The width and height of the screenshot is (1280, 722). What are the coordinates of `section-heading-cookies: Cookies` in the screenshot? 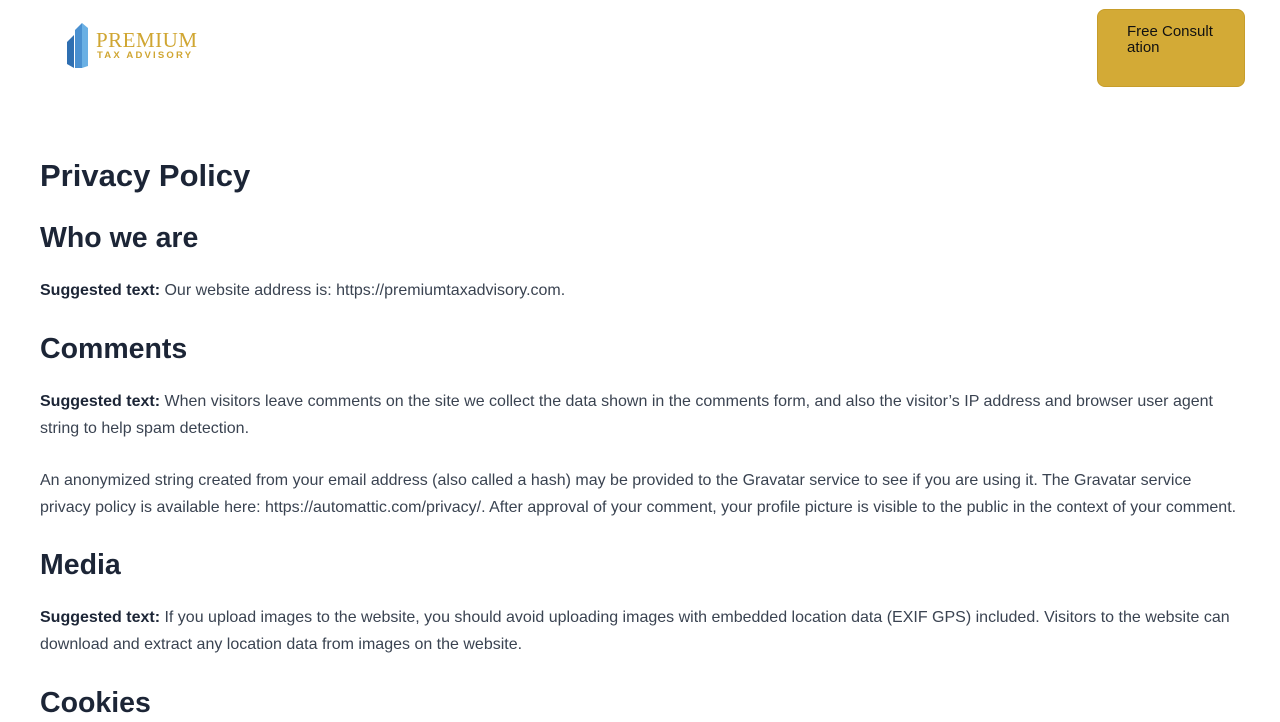 It's located at (95, 703).